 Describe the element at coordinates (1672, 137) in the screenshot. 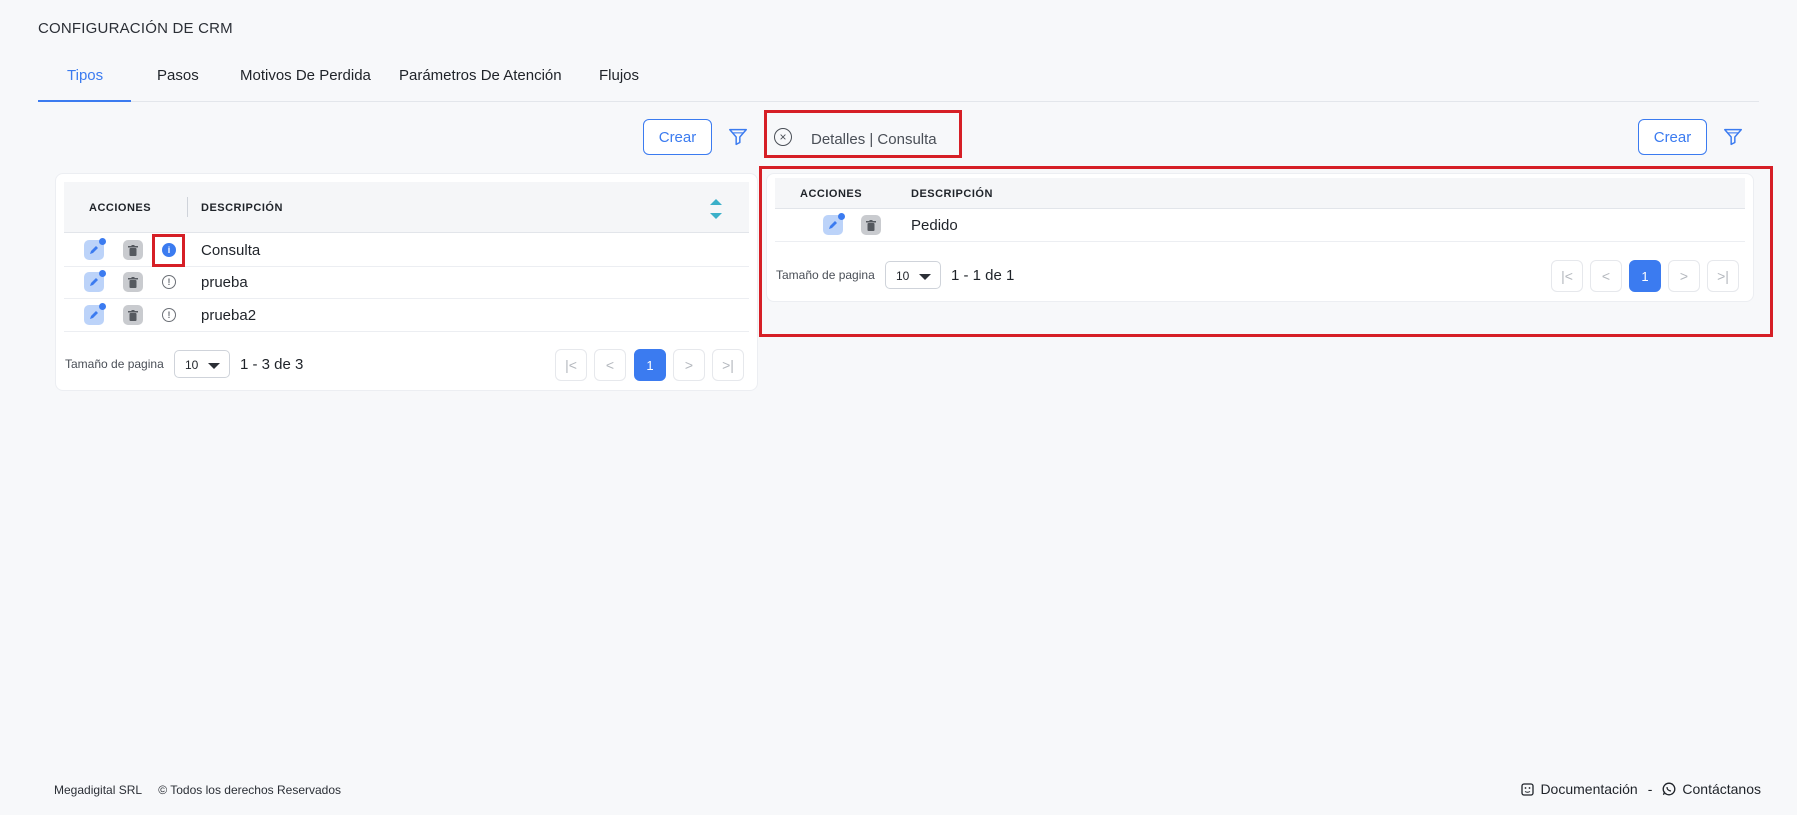

I see `detail-create-button: Crear` at that location.